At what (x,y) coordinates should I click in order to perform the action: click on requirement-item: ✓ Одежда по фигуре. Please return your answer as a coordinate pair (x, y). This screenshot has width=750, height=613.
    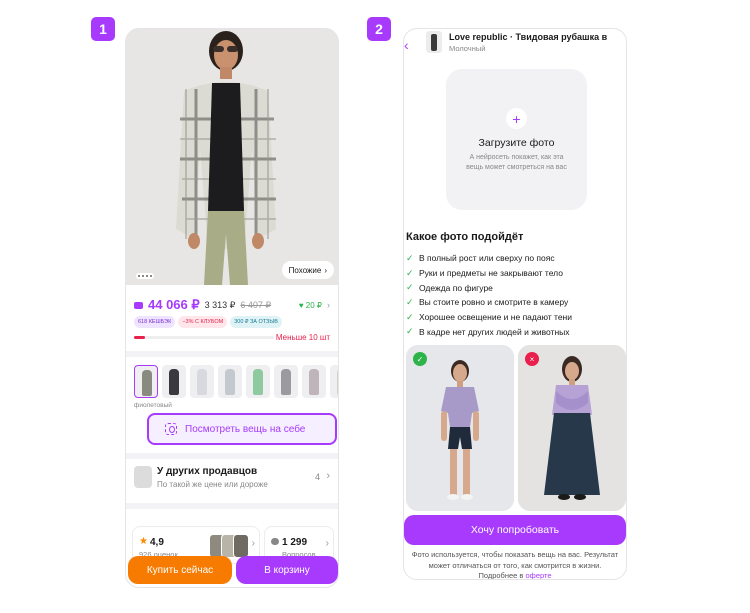
    Looking at the image, I should click on (489, 287).